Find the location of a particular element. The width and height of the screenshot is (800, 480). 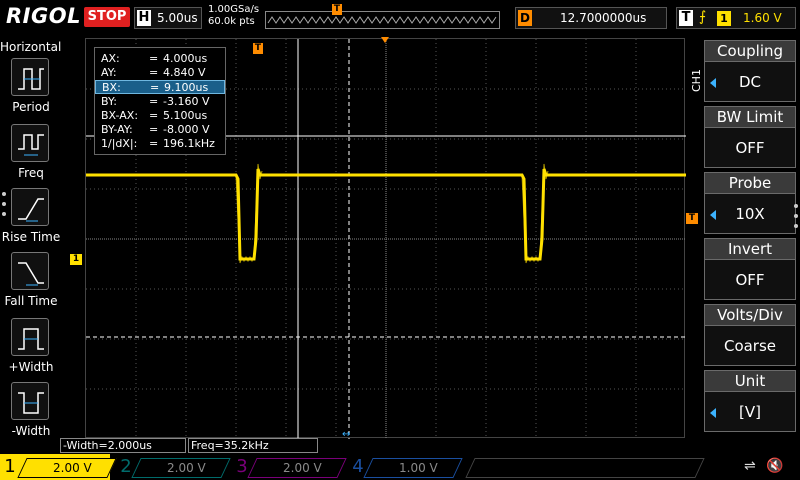

menu-item-rise-time: Rise Time is located at coordinates (30, 220).